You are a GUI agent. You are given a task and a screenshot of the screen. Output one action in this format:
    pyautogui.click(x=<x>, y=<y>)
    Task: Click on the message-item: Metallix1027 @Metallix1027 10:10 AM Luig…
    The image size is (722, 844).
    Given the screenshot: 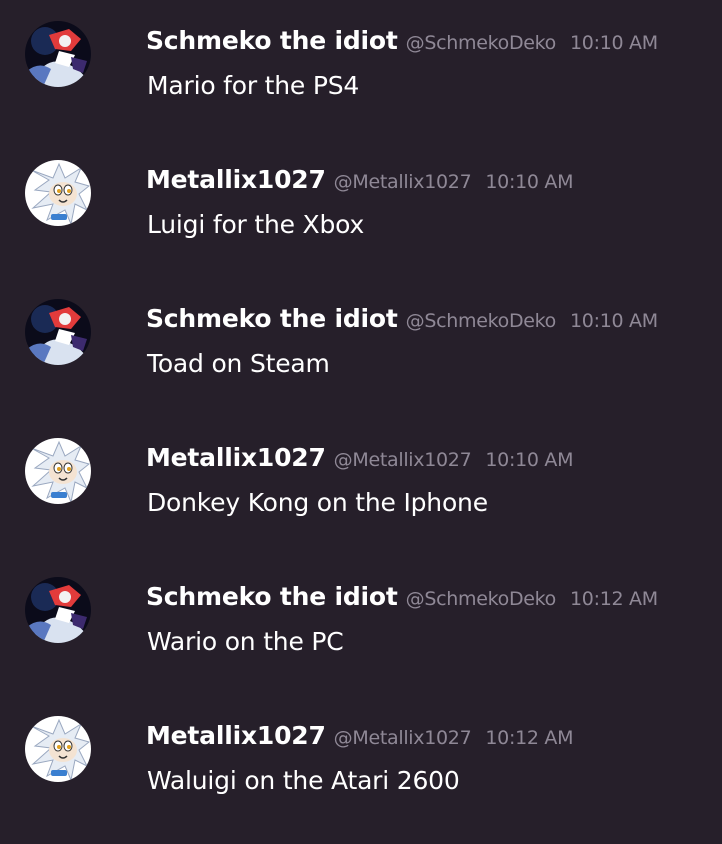 What is the action you would take?
    pyautogui.click(x=361, y=199)
    